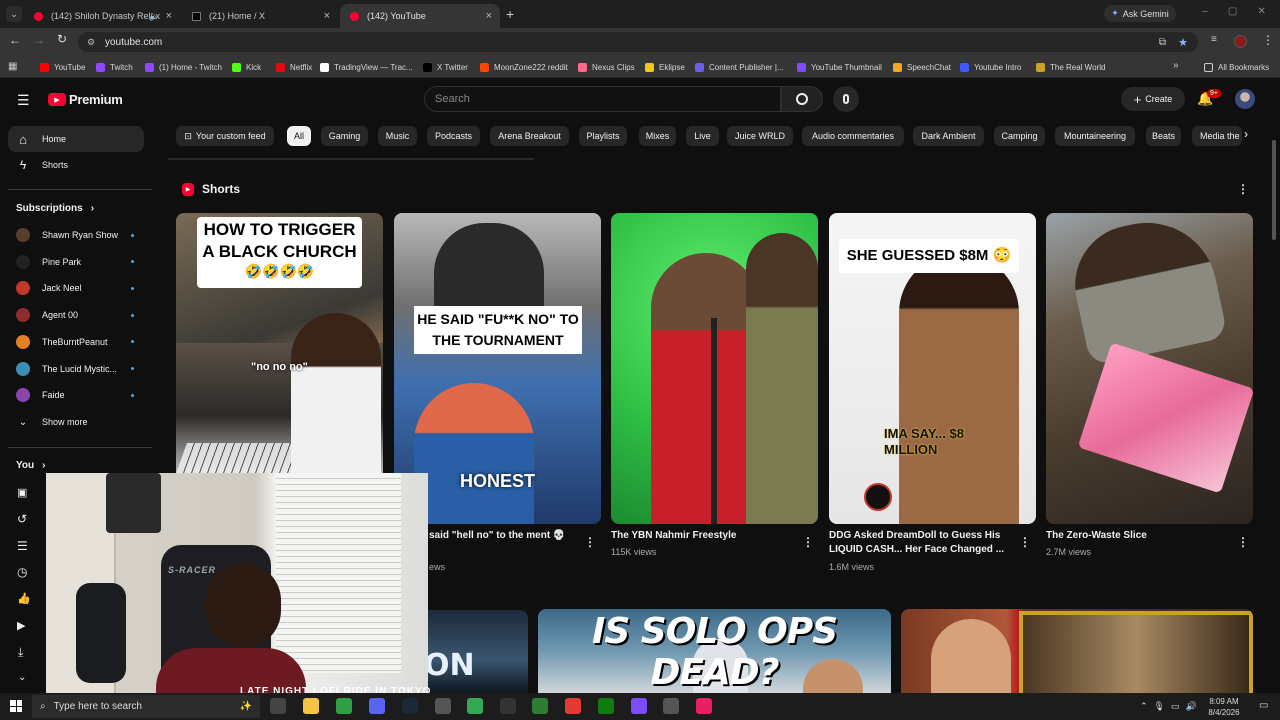 The height and width of the screenshot is (720, 1280). I want to click on video-thumbnail-portrait, so click(1077, 651).